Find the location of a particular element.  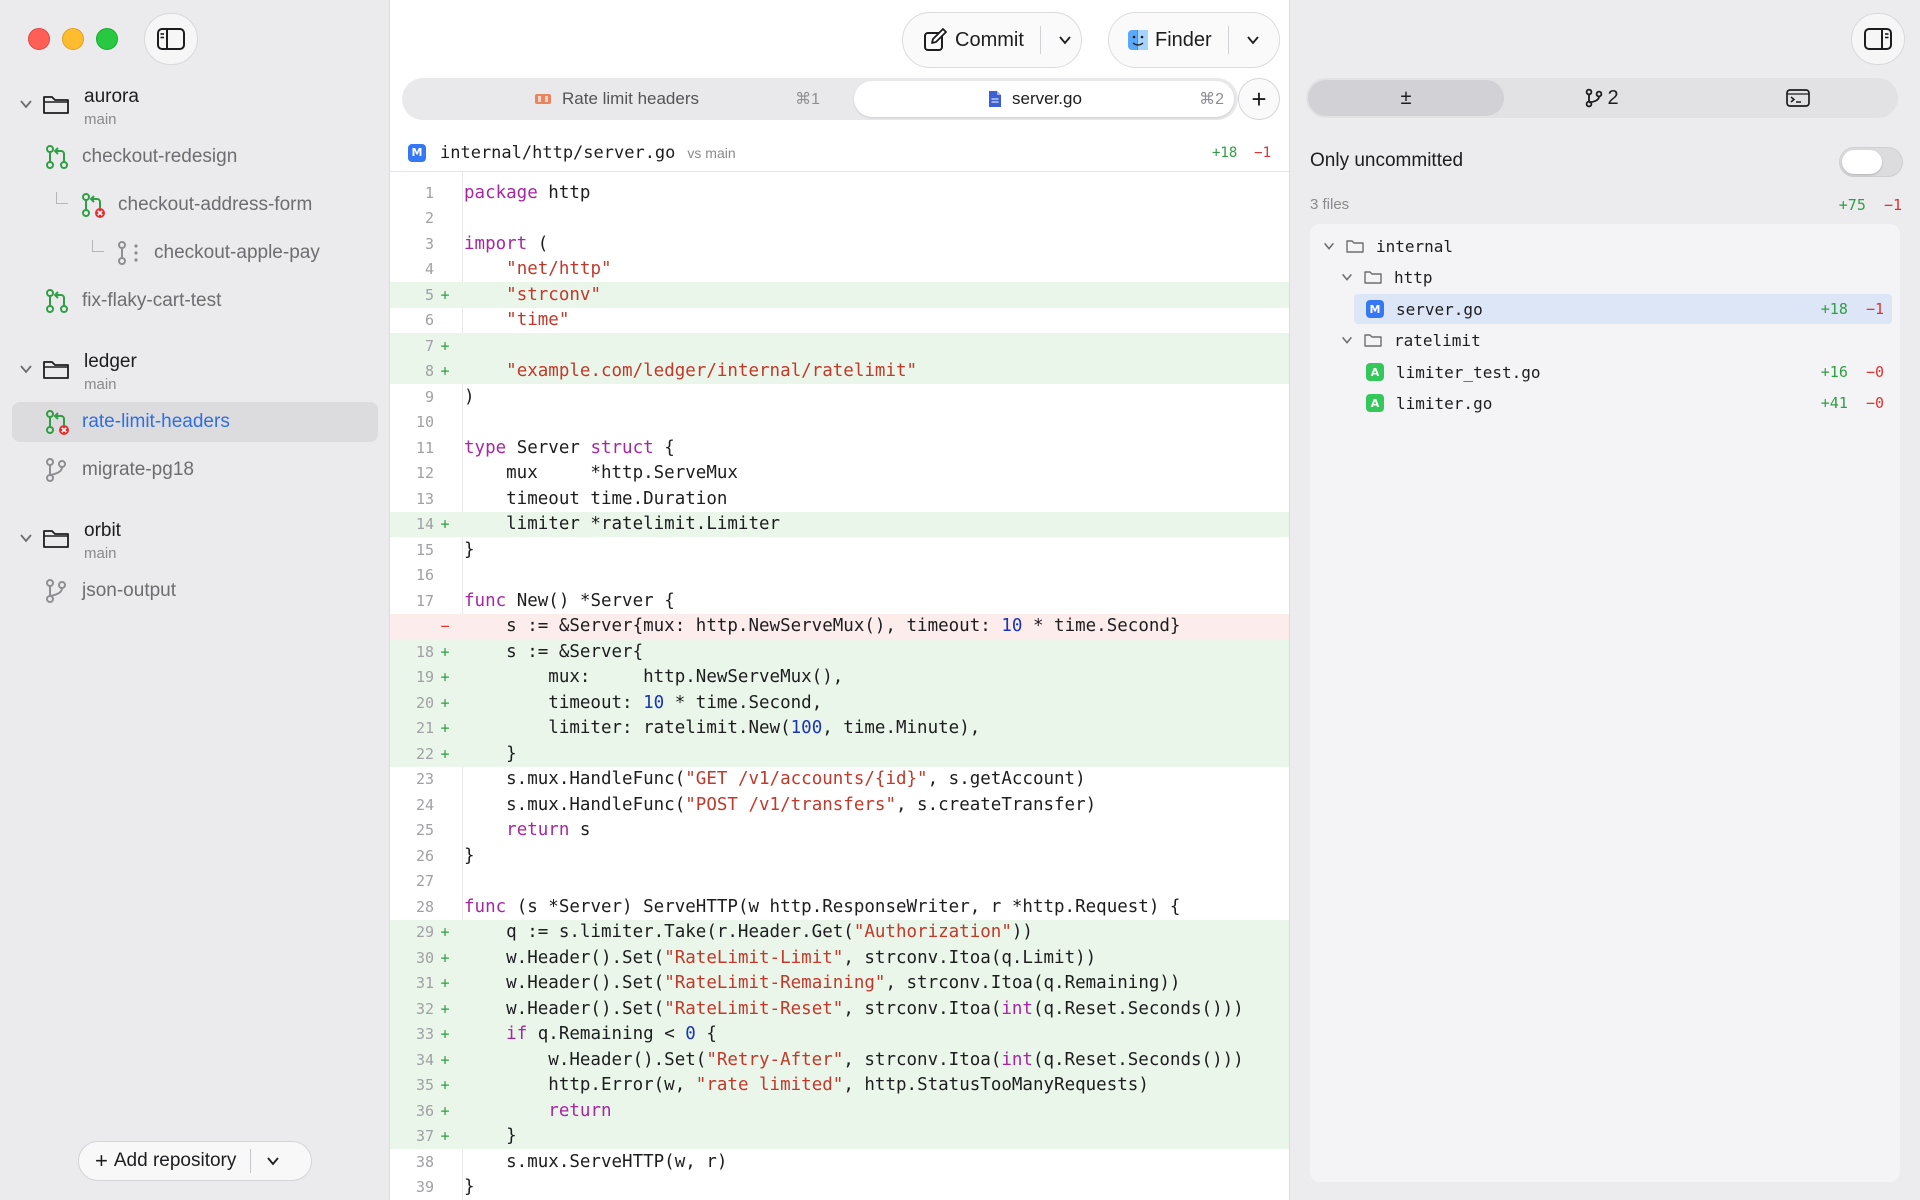

folder-icon is located at coordinates (56, 370).